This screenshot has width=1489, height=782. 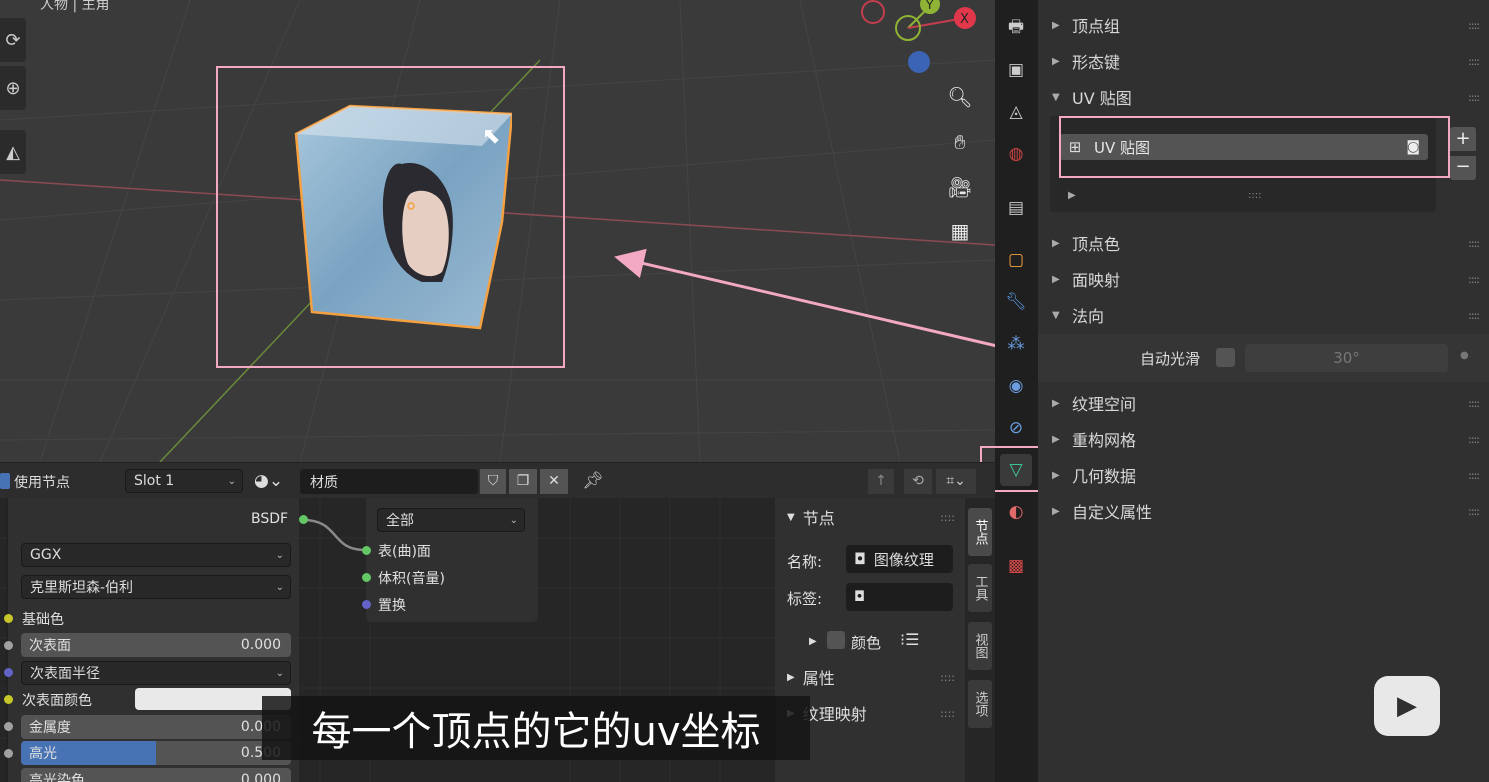 What do you see at coordinates (1016, 566) in the screenshot?
I see `texture-tab-icon: ▩` at bounding box center [1016, 566].